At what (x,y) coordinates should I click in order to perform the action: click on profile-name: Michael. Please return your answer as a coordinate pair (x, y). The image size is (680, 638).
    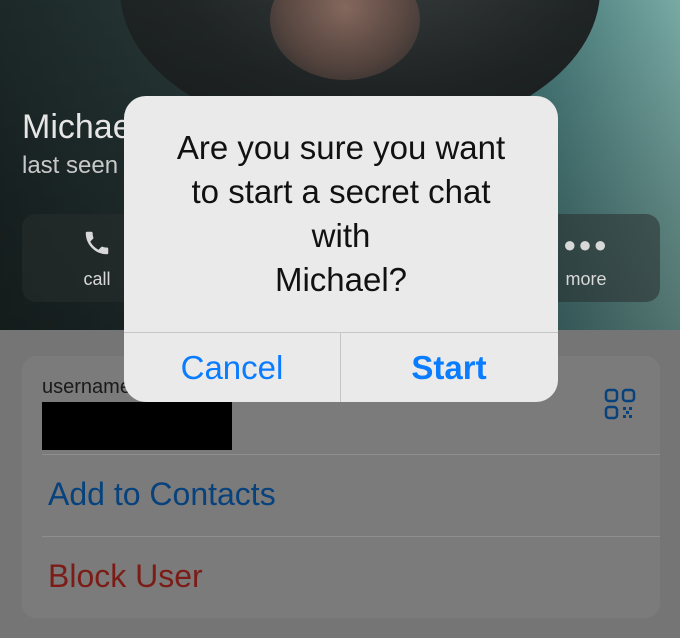
    Looking at the image, I should click on (81, 127).